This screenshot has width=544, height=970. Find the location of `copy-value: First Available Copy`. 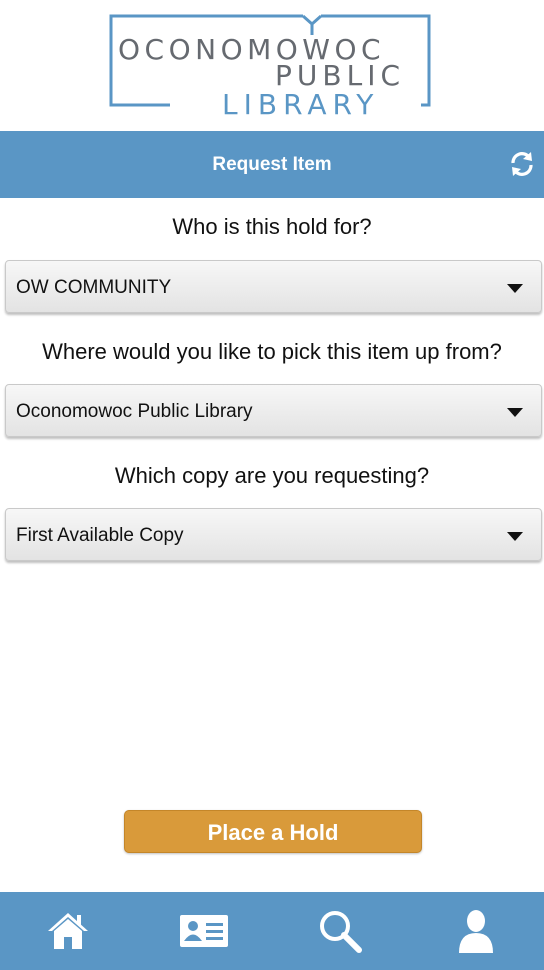

copy-value: First Available Copy is located at coordinates (100, 535).